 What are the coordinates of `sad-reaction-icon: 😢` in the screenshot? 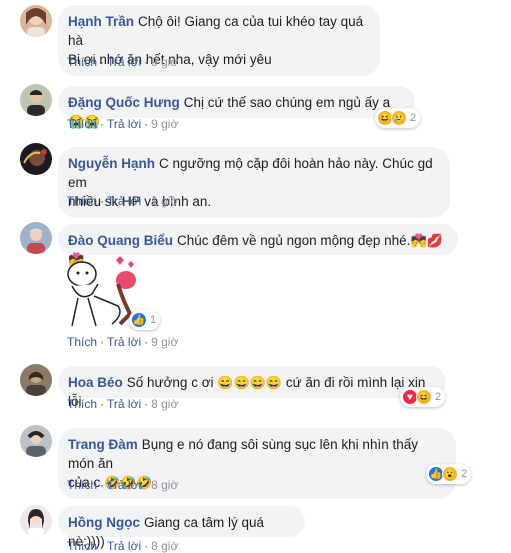 It's located at (399, 118).